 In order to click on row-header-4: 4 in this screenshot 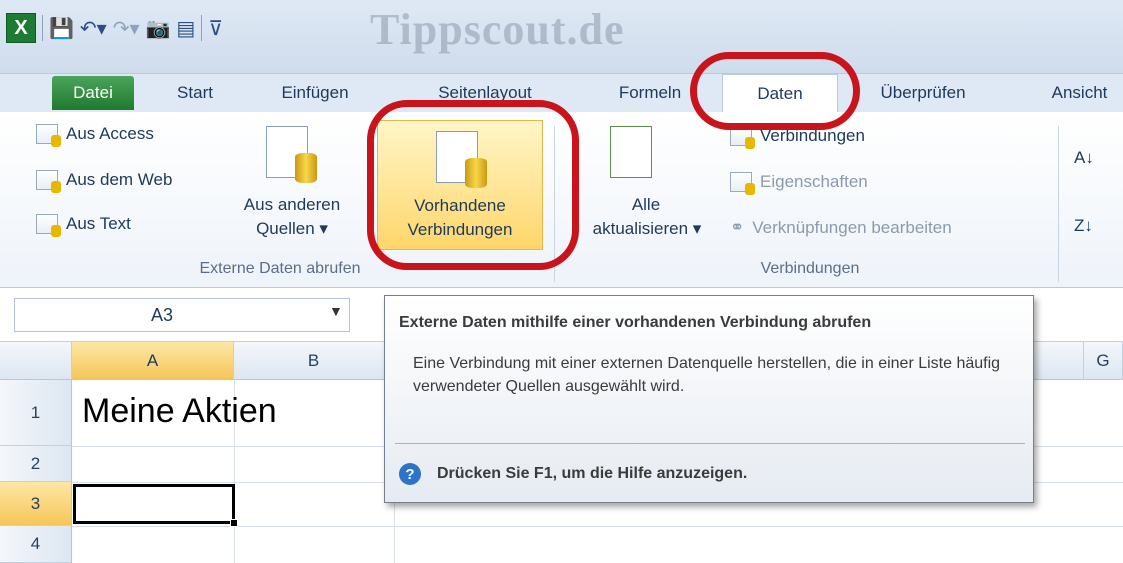, I will do `click(36, 544)`.